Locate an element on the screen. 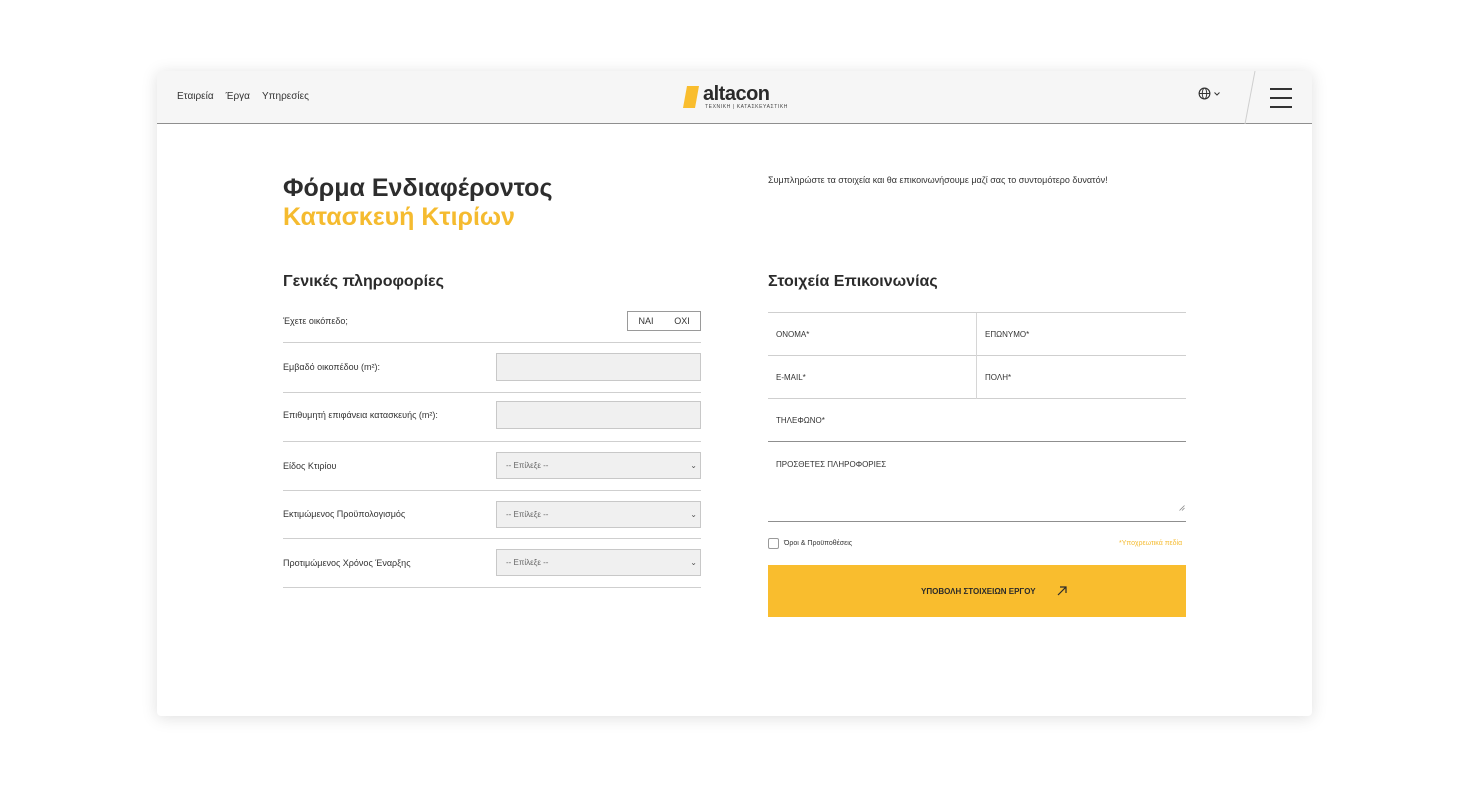 The height and width of the screenshot is (786, 1469). globe-icon is located at coordinates (1204, 93).